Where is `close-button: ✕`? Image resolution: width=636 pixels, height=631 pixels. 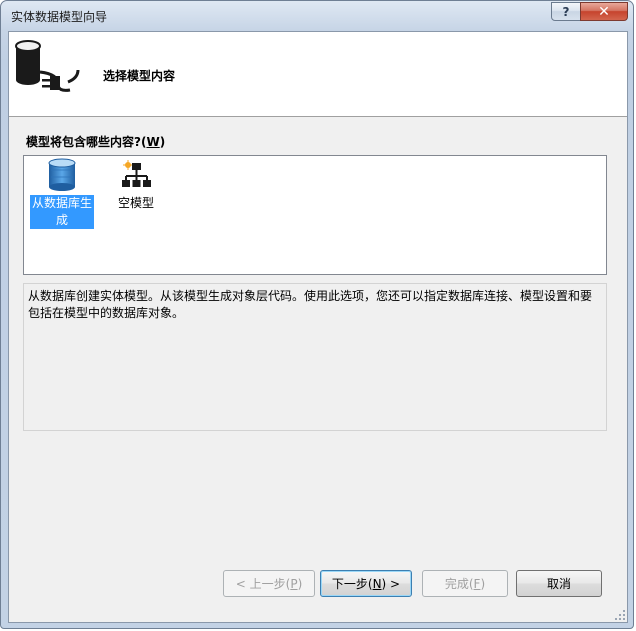
close-button: ✕ is located at coordinates (604, 11).